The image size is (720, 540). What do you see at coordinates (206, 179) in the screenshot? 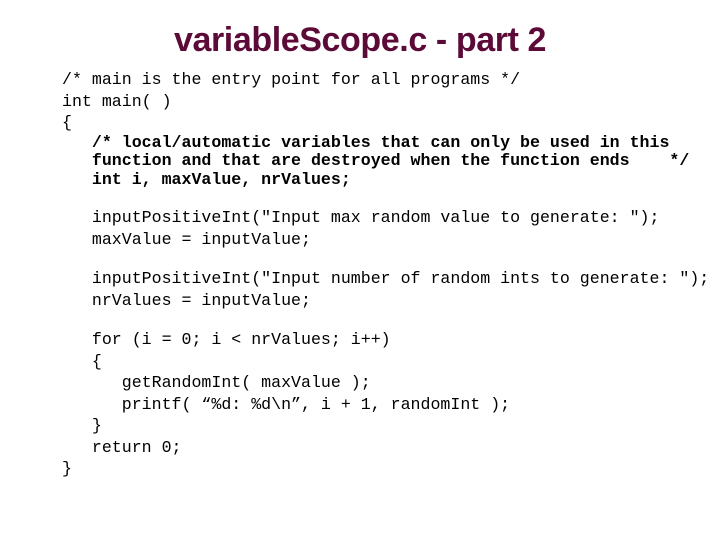
I see `code-line: int i, maxValue, nrValues;` at bounding box center [206, 179].